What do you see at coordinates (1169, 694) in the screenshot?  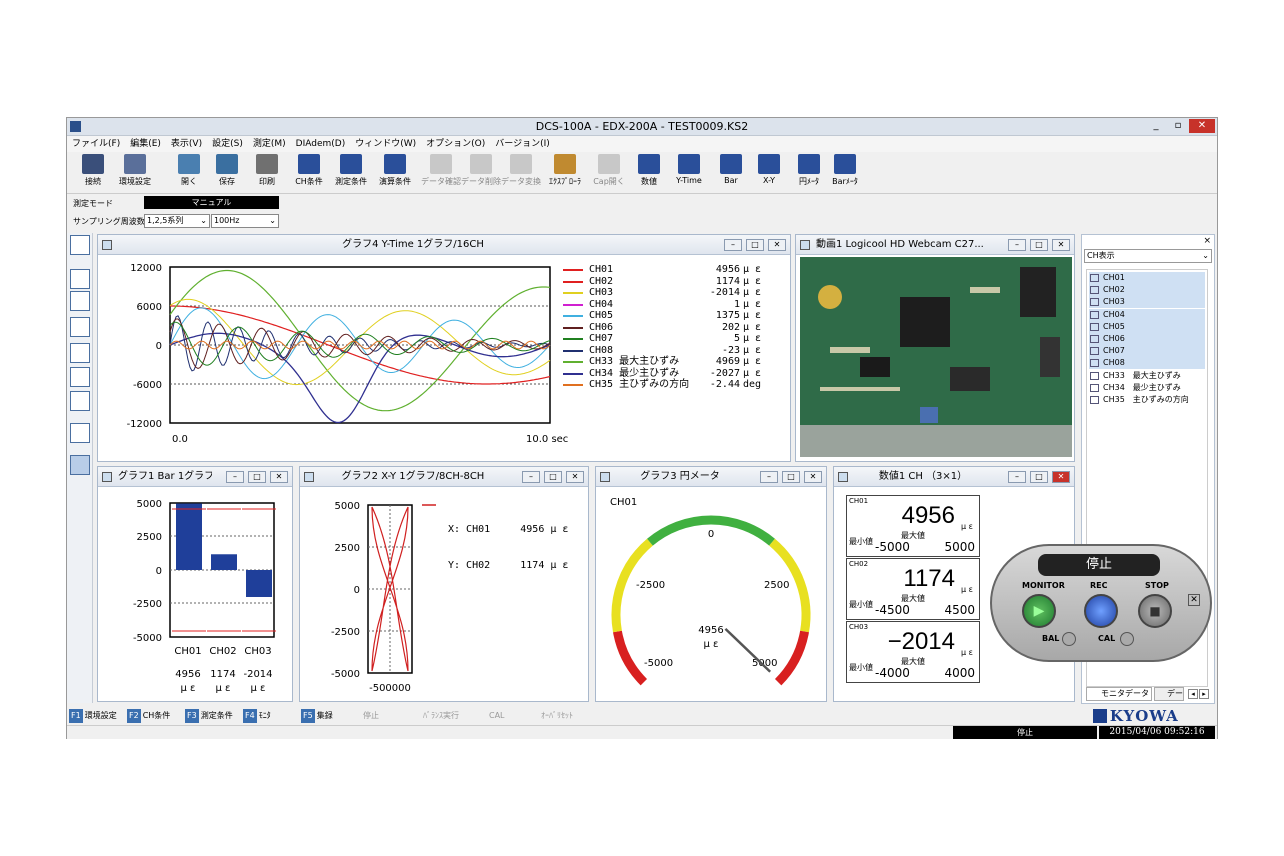 I see `tab-data: デー` at bounding box center [1169, 694].